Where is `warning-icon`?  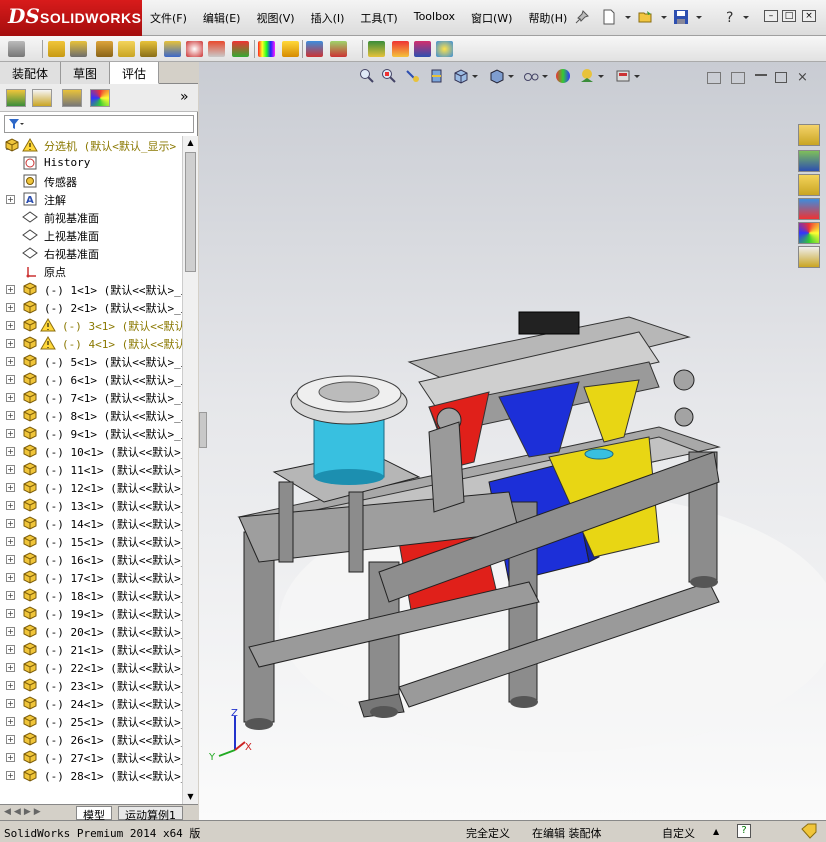 warning-icon is located at coordinates (290, 49).